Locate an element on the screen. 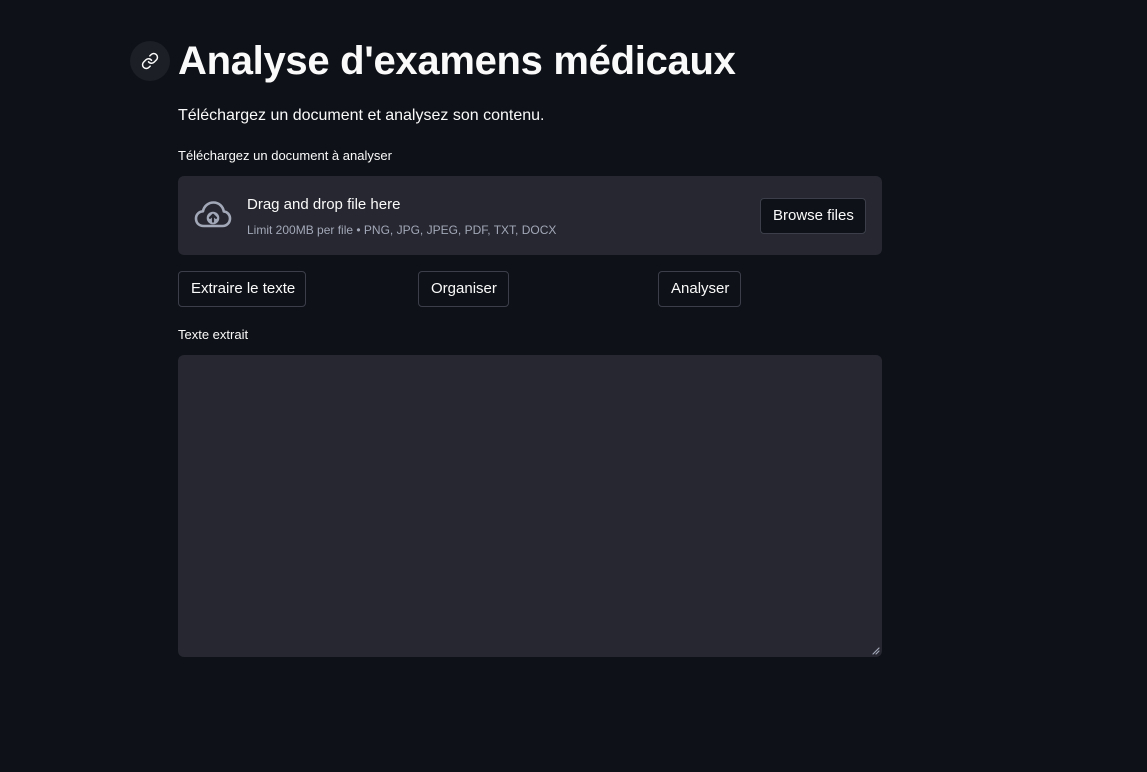 This screenshot has width=1147, height=772. link-icon is located at coordinates (150, 61).